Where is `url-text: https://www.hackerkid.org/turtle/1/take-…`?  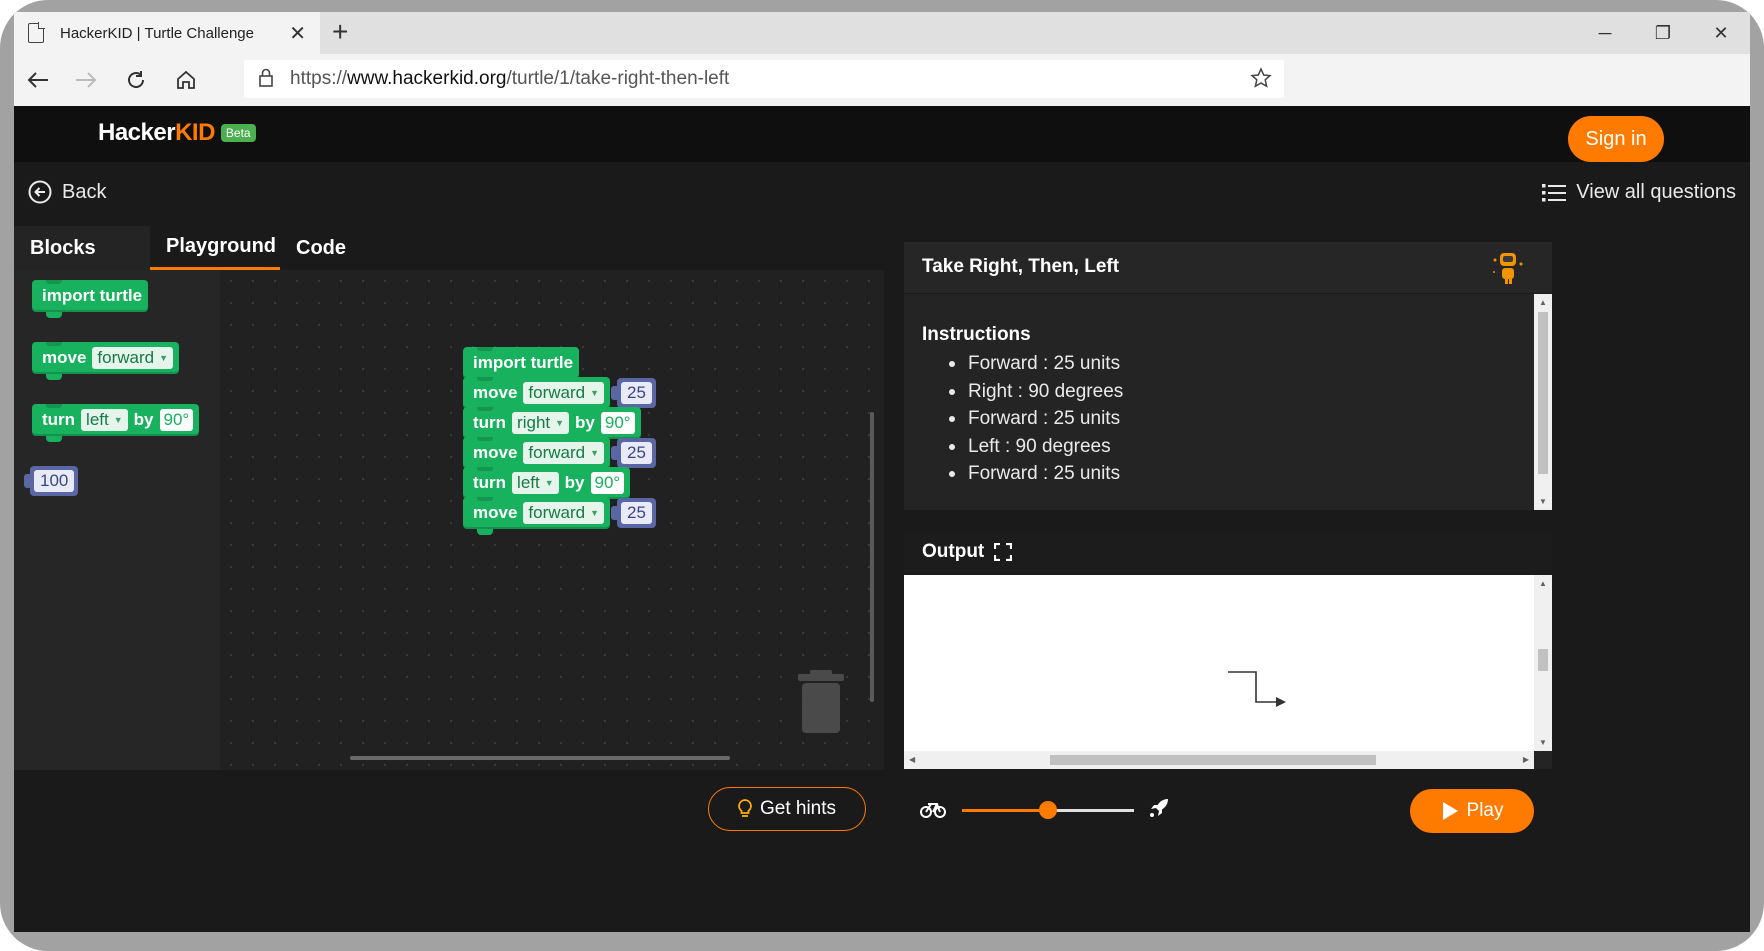 url-text: https://www.hackerkid.org/turtle/1/take-… is located at coordinates (510, 78).